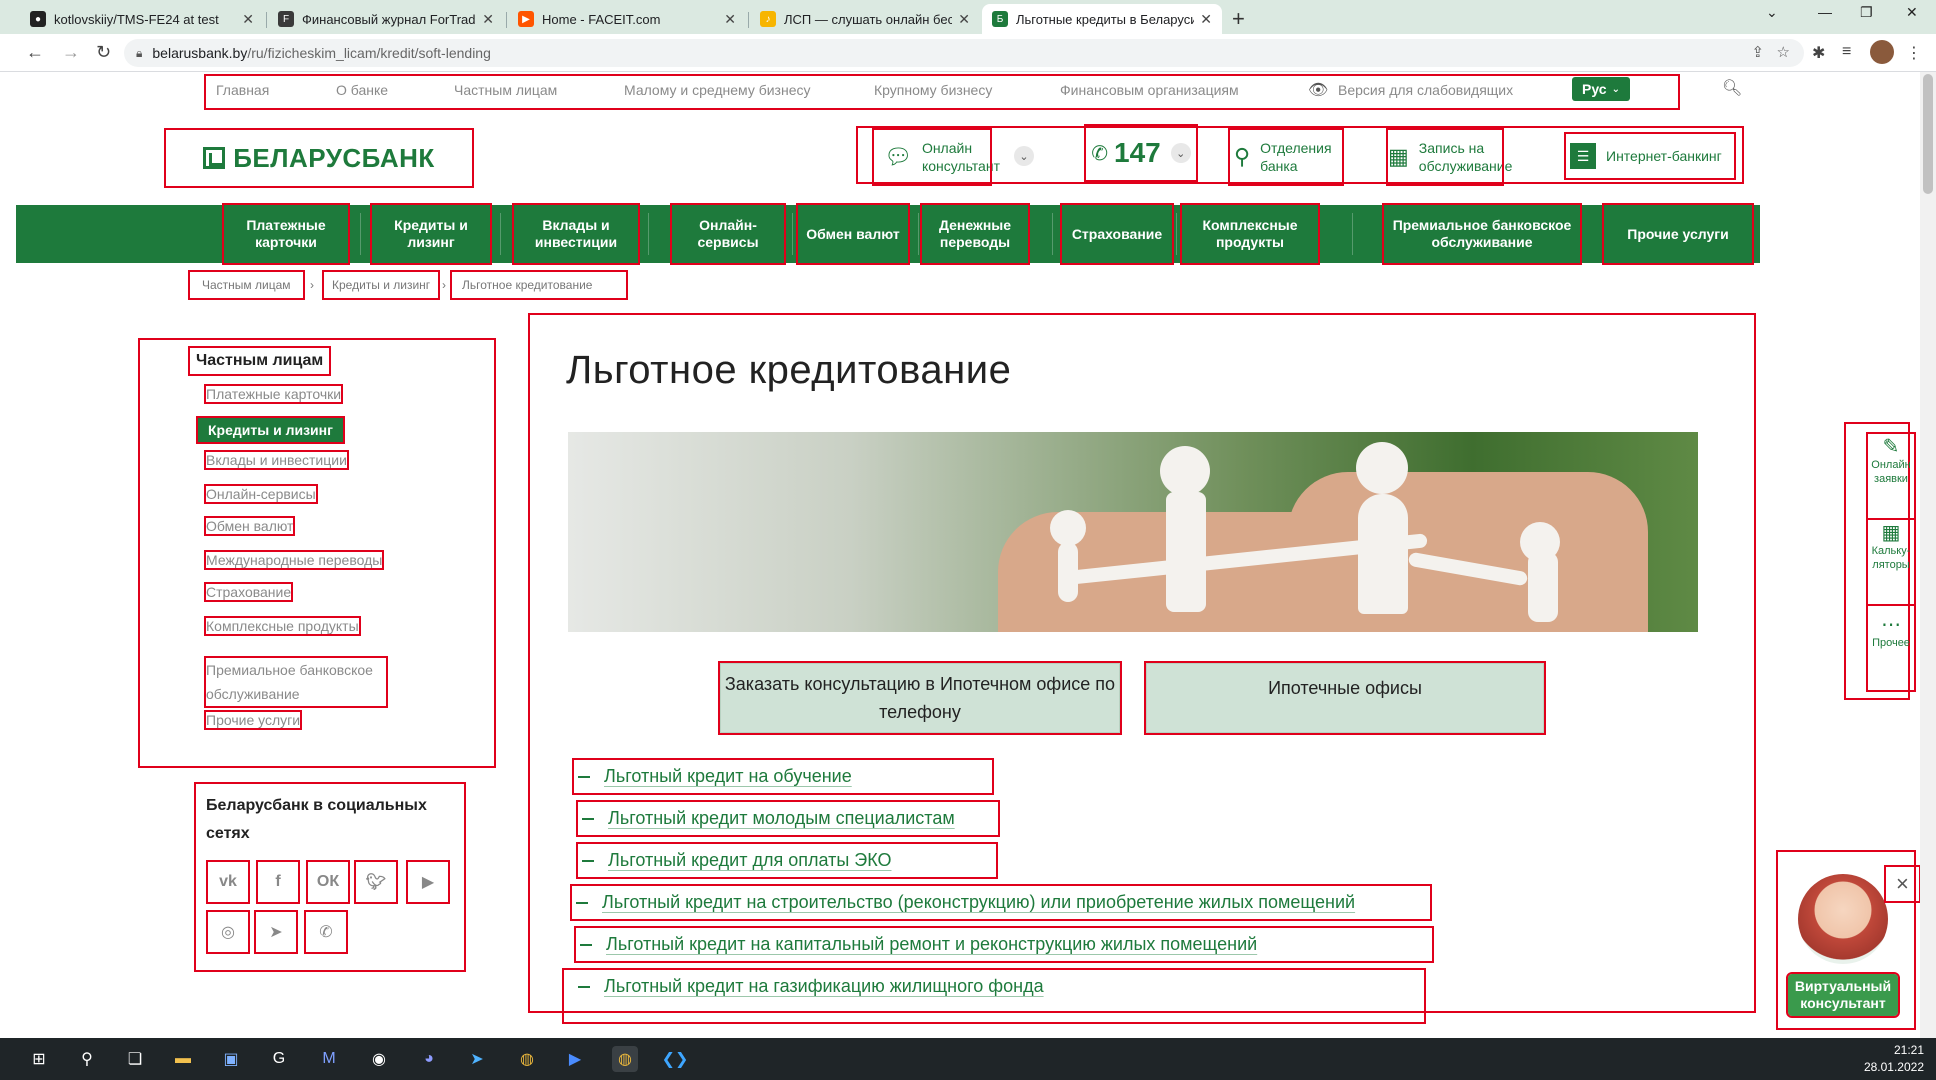 The height and width of the screenshot is (1080, 1936). Describe the element at coordinates (1891, 447) in the screenshot. I see `edit-icon: ✎` at that location.